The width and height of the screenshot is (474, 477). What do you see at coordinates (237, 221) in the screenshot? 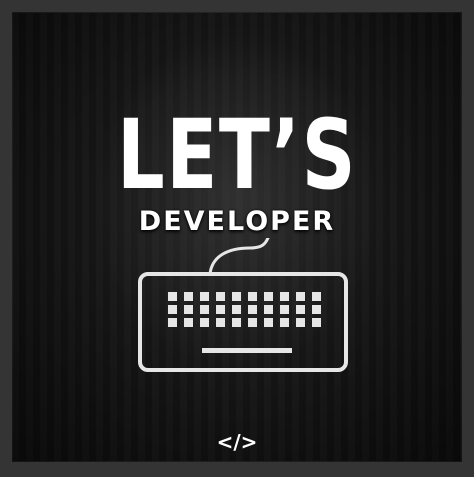
I see `poster-subheadline: DEVELOPER` at bounding box center [237, 221].